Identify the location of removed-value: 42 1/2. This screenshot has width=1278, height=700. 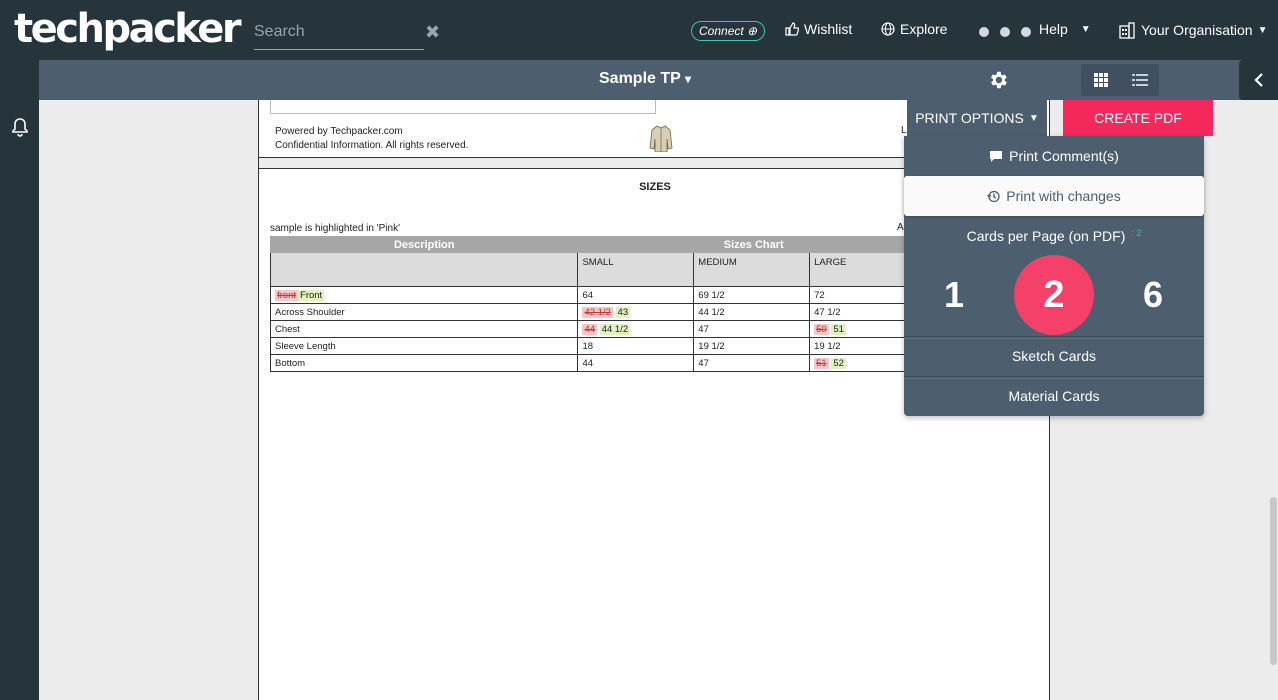
(597, 312).